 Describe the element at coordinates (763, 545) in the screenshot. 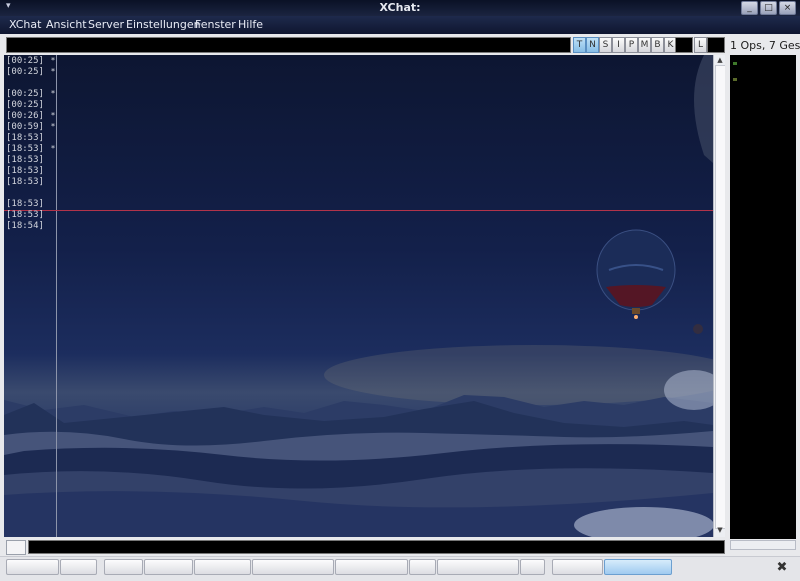

I see `user-list-scrollbar` at that location.